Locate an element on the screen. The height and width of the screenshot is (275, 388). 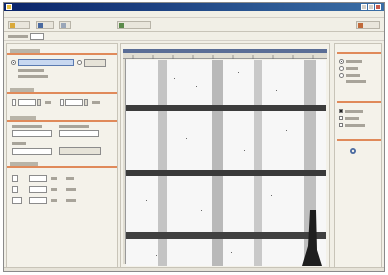
play-icon is located at coordinates (121, 25).